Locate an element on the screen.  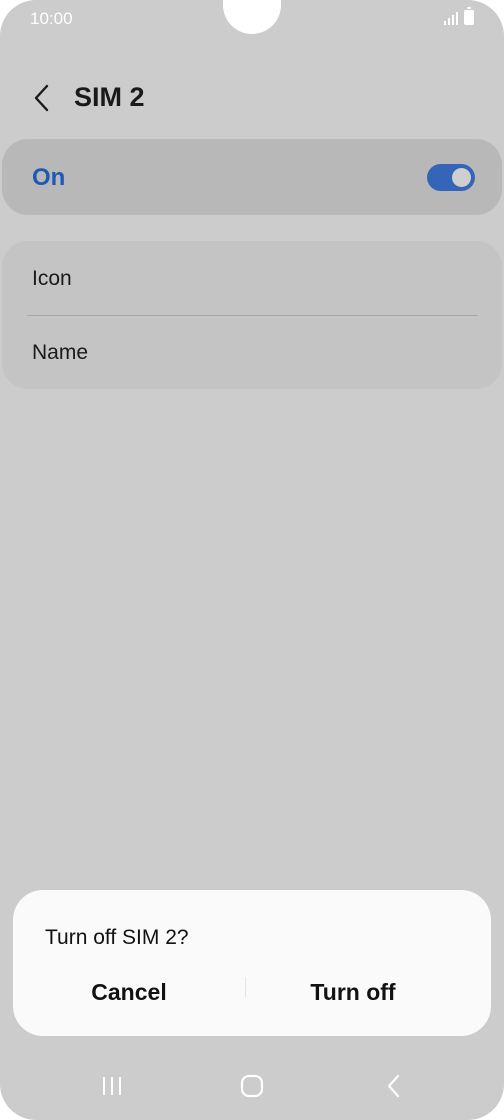
turn-off-dialog: Turn off SIM 2? Cancel Turn off is located at coordinates (252, 963).